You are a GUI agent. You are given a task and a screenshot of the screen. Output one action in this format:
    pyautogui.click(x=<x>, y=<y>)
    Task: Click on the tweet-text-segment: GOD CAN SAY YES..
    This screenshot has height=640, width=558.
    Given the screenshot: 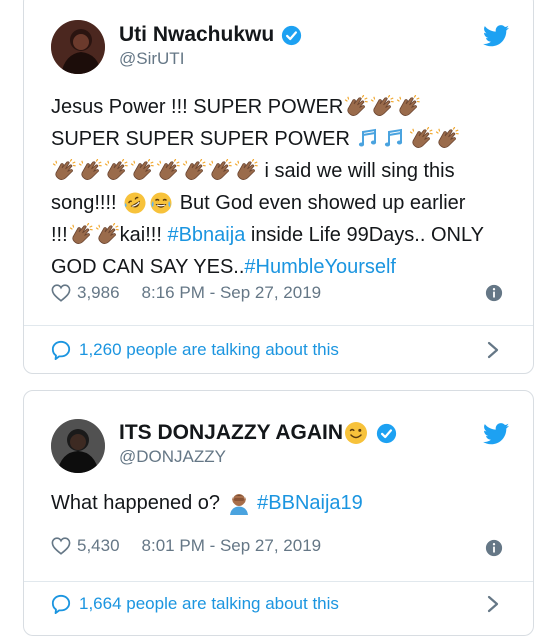 What is the action you would take?
    pyautogui.click(x=148, y=267)
    